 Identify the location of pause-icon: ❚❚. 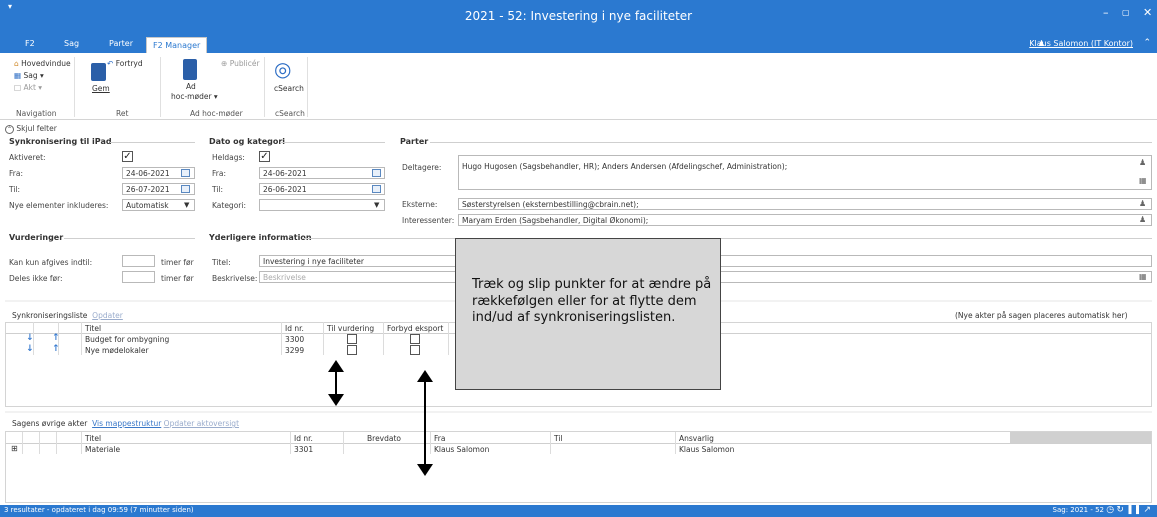
(1133, 510).